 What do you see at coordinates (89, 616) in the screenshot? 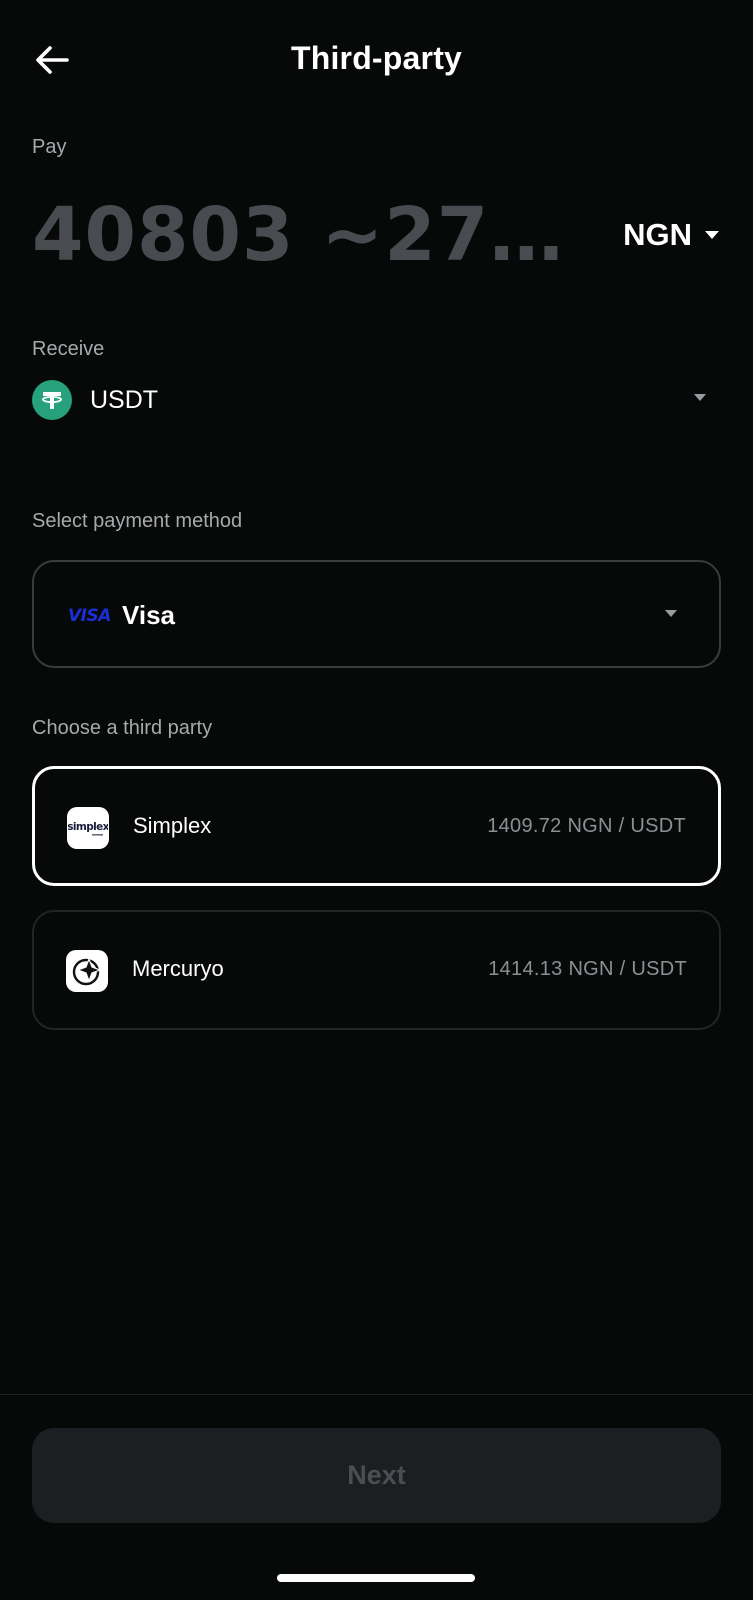
I see `visa-logo-icon: VISA` at bounding box center [89, 616].